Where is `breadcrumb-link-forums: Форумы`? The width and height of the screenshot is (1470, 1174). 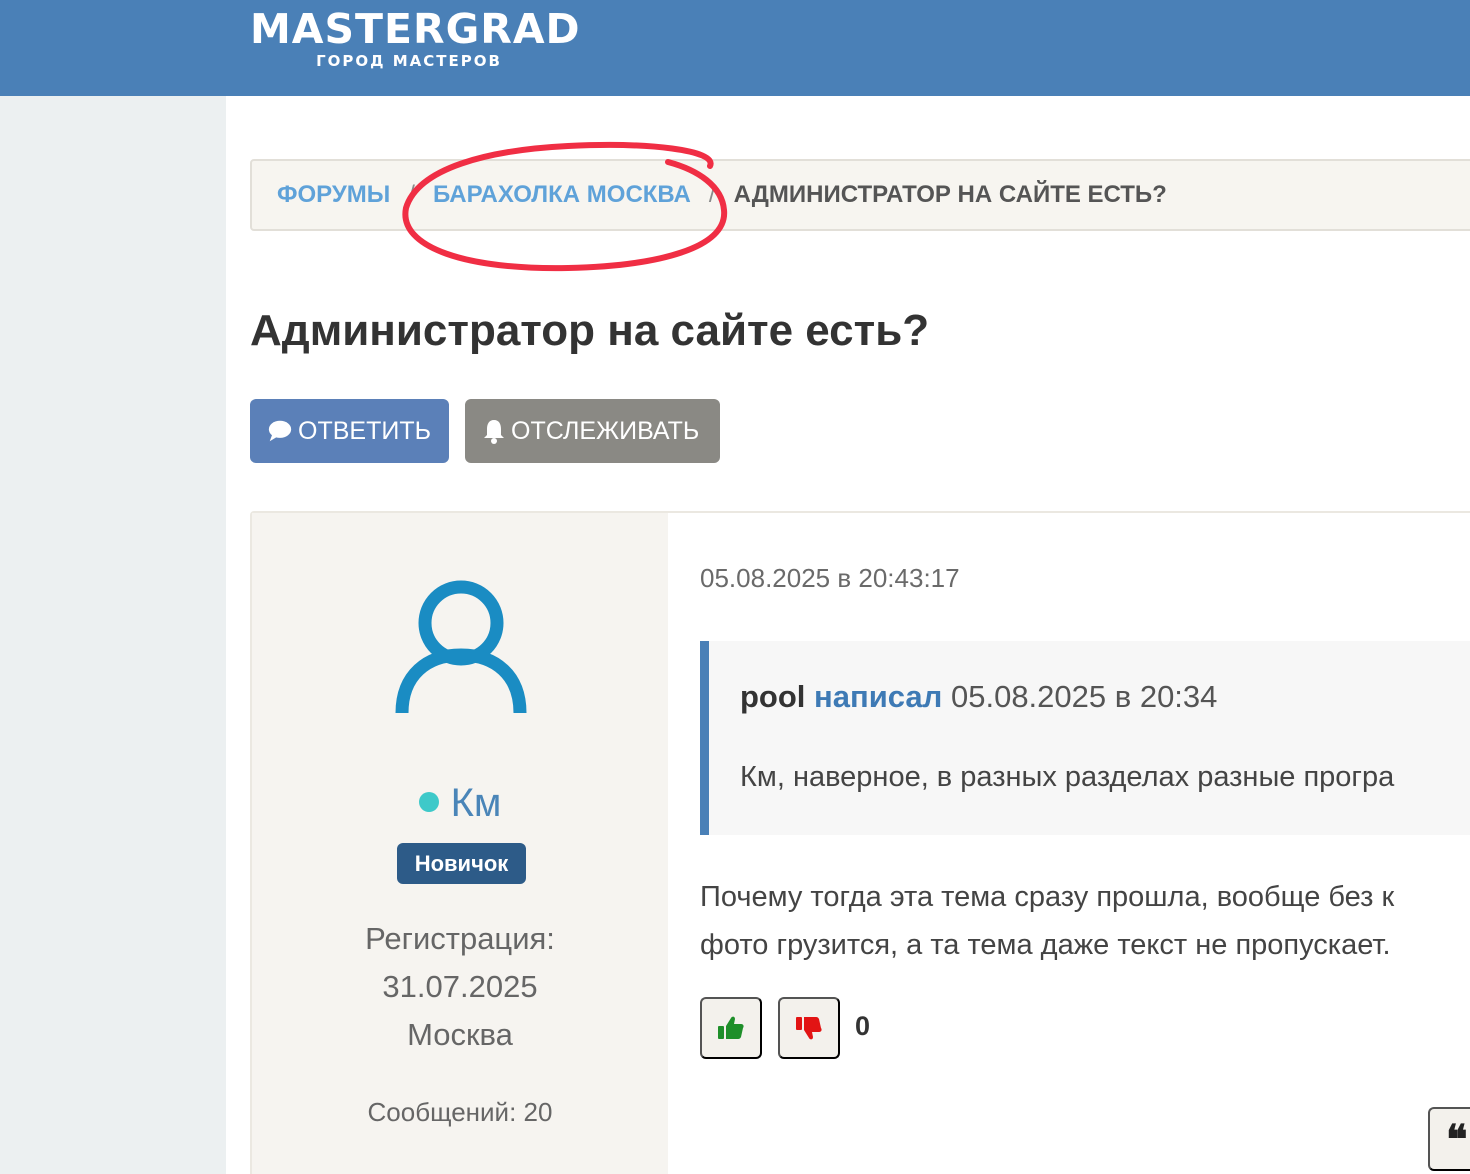
breadcrumb-link-forums: Форумы is located at coordinates (333, 195).